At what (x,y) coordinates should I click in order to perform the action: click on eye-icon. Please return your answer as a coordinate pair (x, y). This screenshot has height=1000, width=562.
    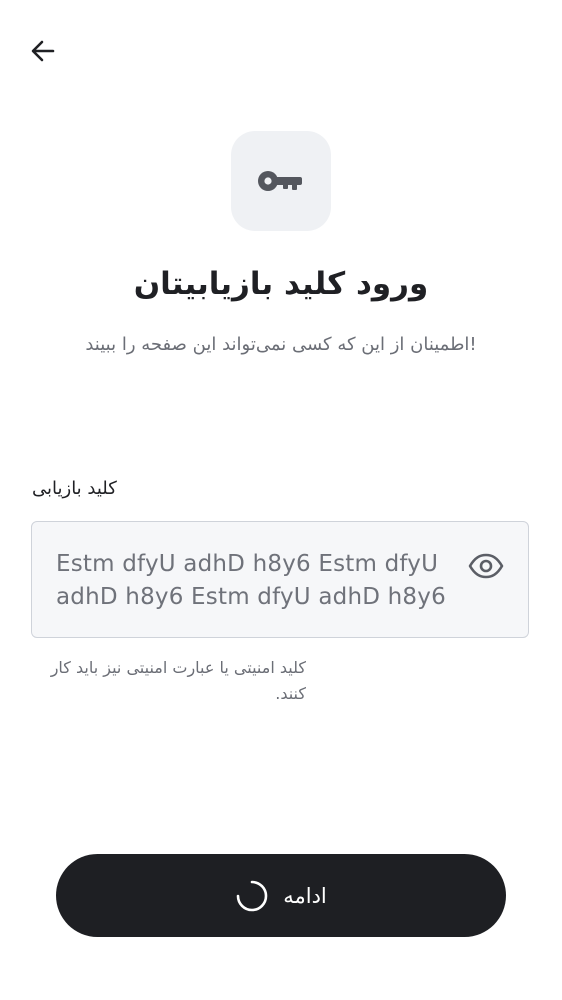
    Looking at the image, I should click on (486, 566).